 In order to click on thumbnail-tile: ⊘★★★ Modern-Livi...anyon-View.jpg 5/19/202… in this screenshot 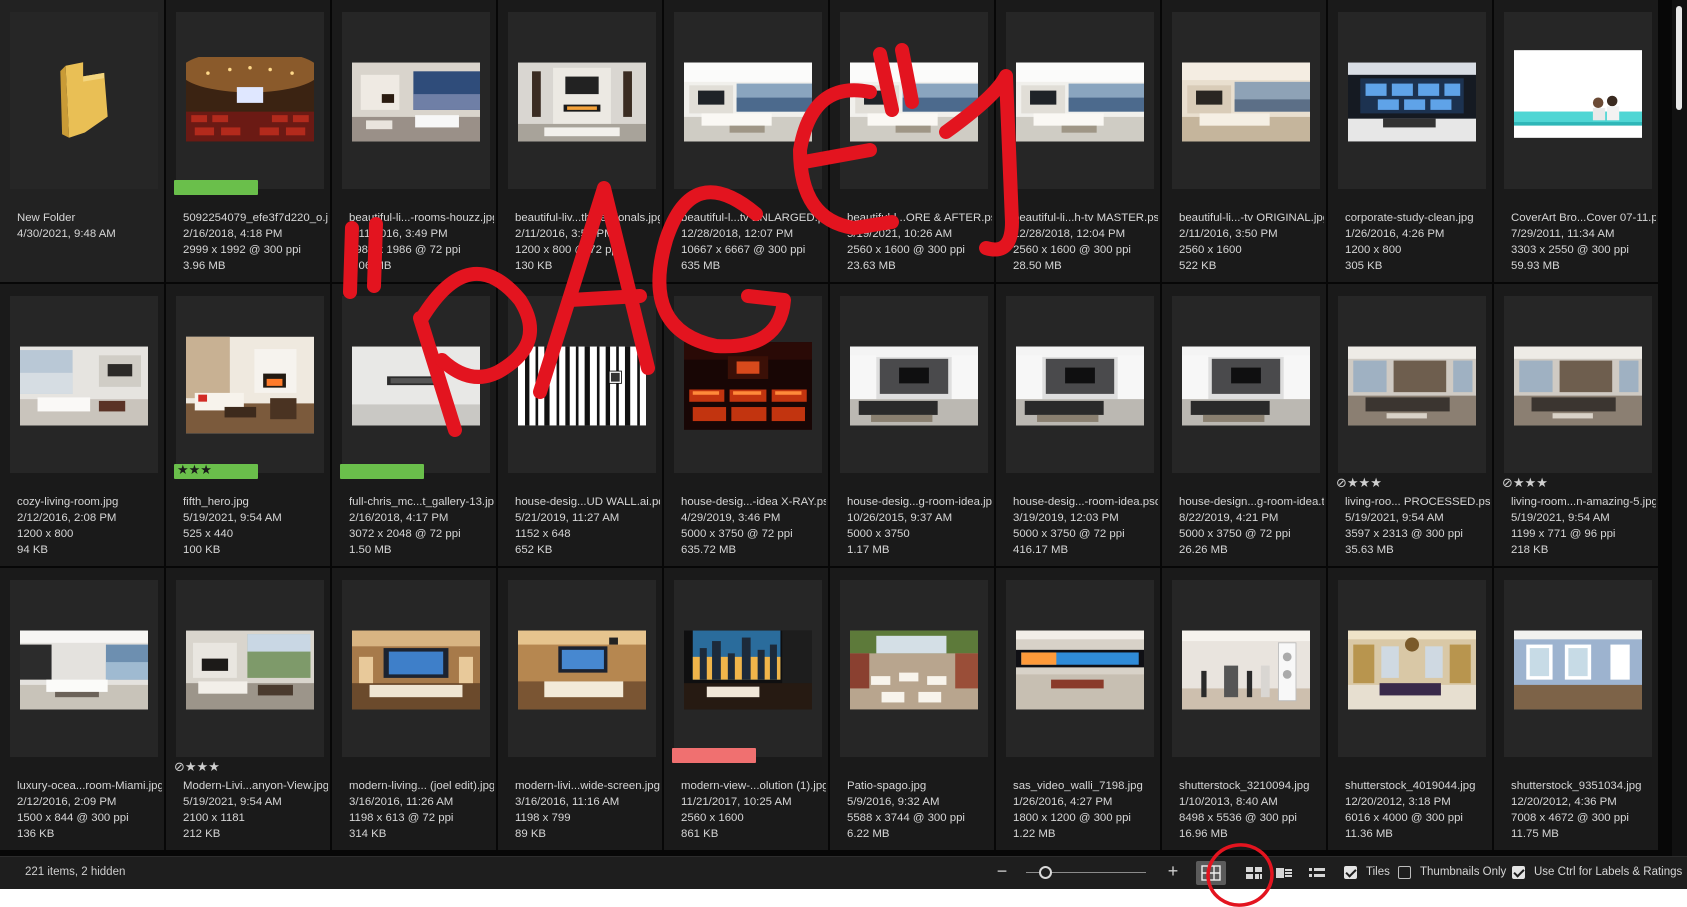, I will do `click(249, 710)`.